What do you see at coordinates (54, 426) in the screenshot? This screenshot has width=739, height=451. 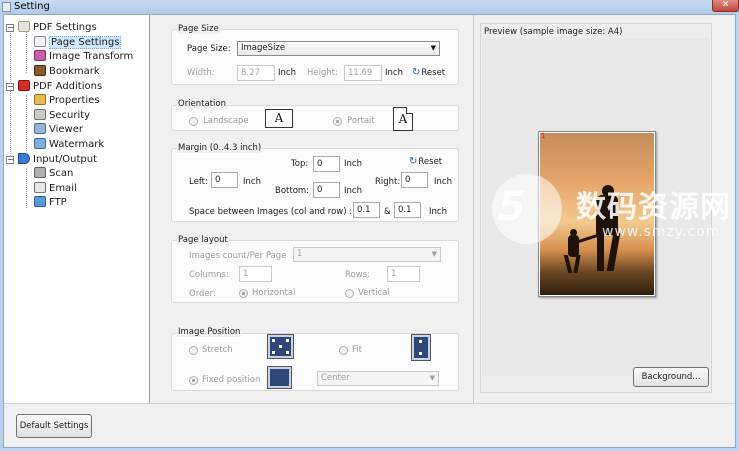 I see `default-settings-button: Default Settings` at bounding box center [54, 426].